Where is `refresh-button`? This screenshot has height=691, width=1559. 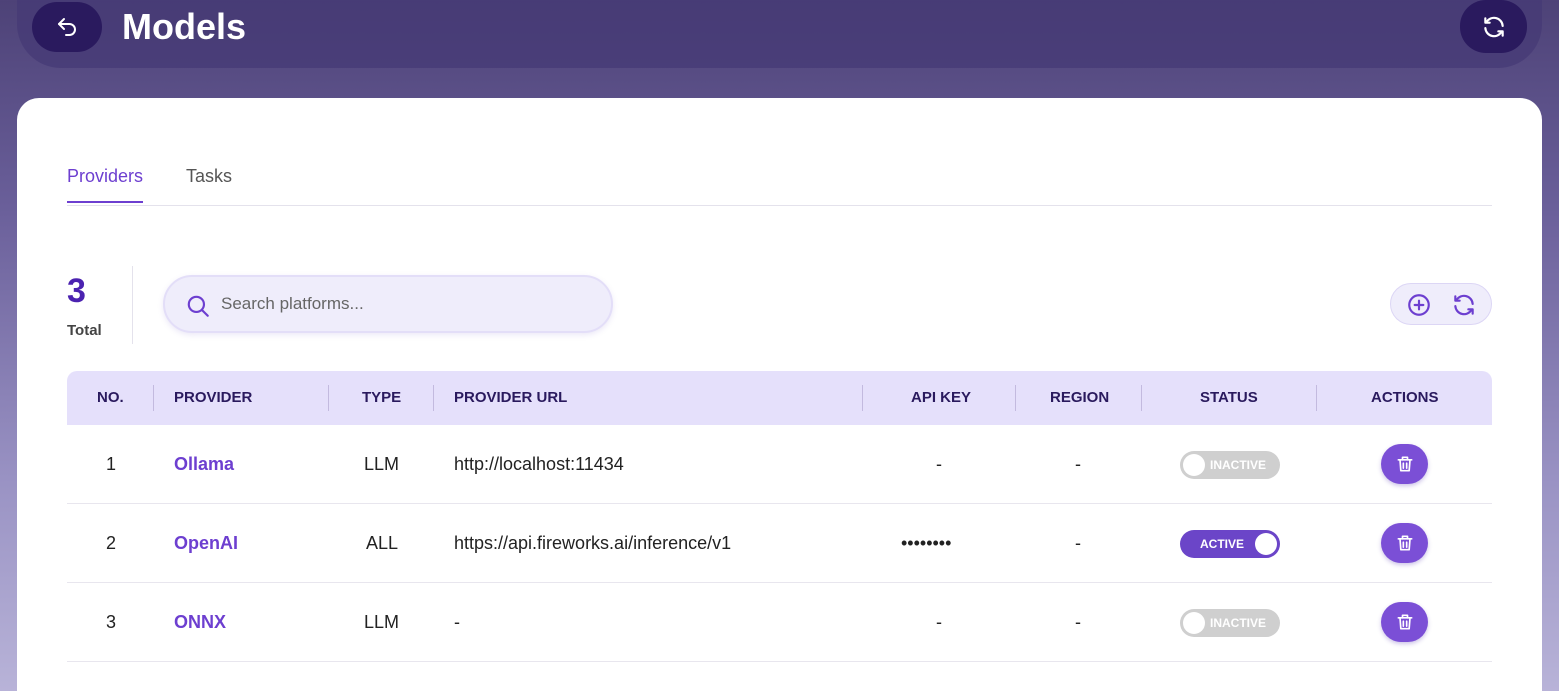
refresh-button is located at coordinates (1493, 26).